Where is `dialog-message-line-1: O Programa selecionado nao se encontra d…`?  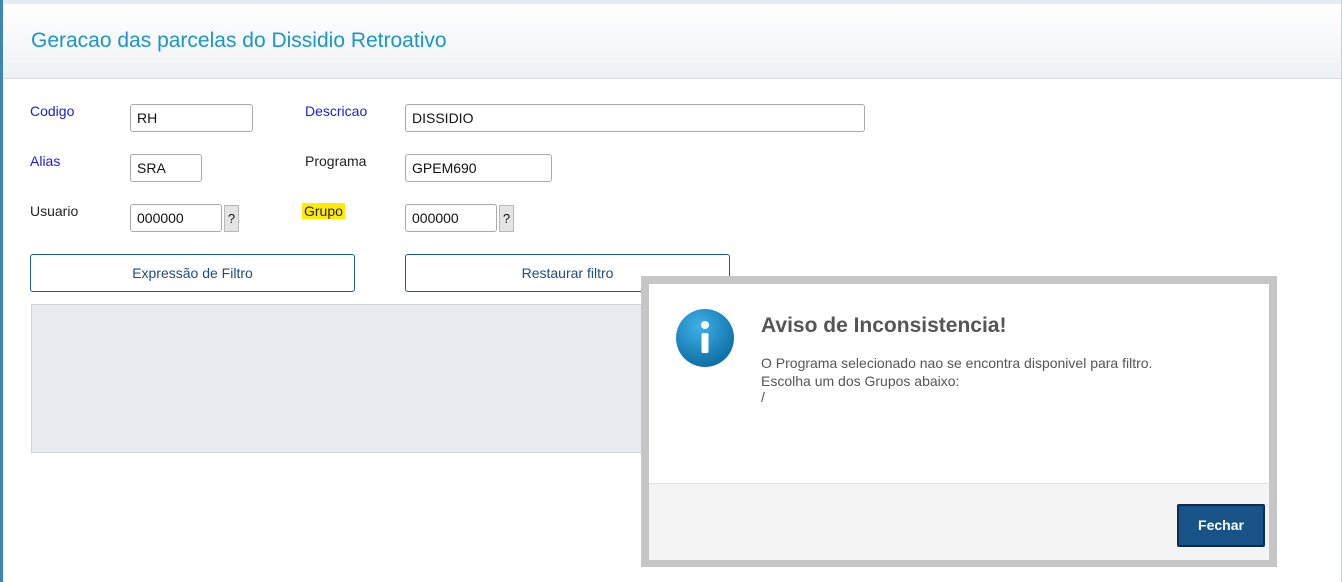 dialog-message-line-1: O Programa selecionado nao se encontra d… is located at coordinates (957, 363).